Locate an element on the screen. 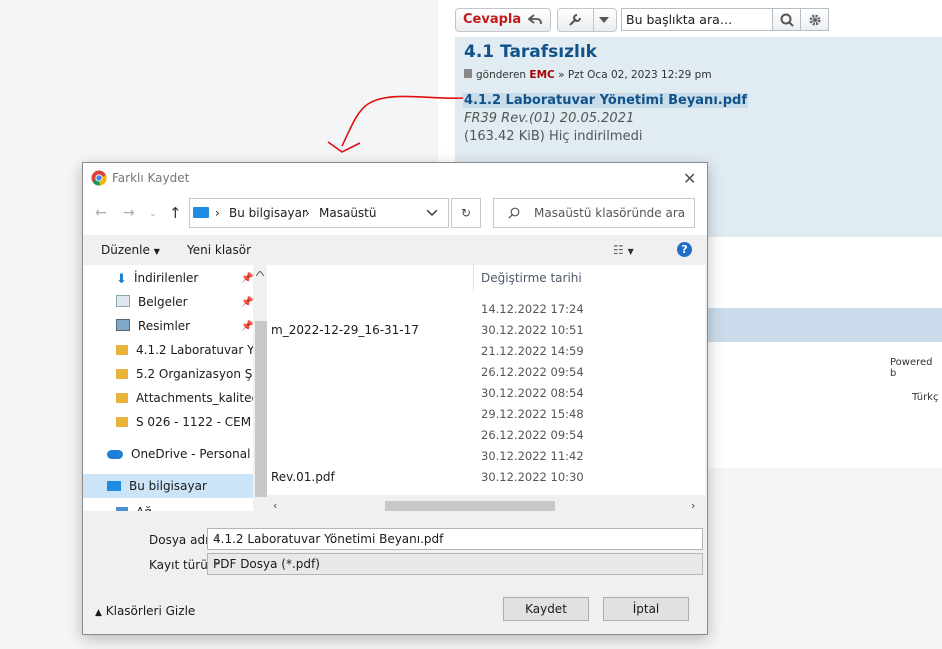  reply-arrow-icon is located at coordinates (535, 19).